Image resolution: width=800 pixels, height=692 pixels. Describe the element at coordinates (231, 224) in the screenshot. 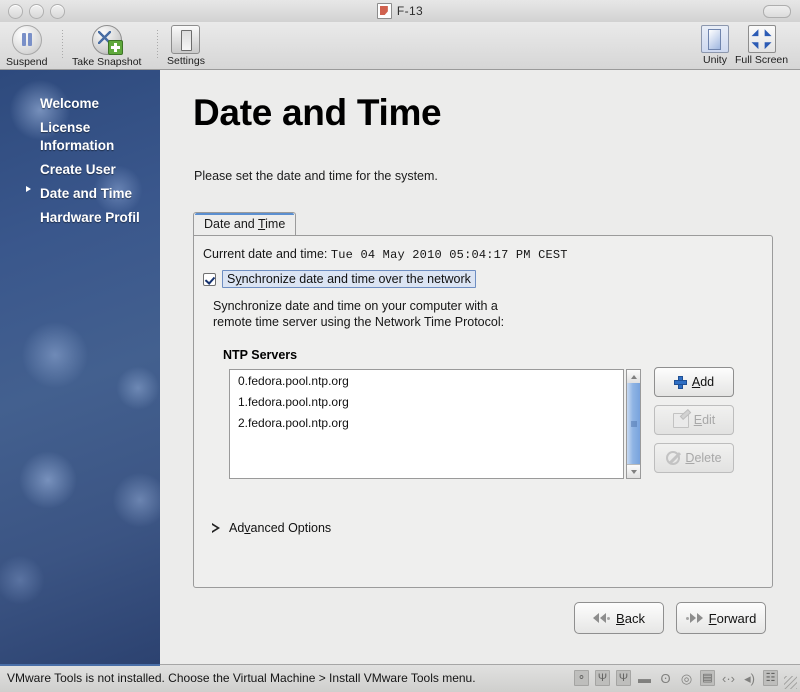

I see `tab-date-and-time-pre: Date and` at that location.